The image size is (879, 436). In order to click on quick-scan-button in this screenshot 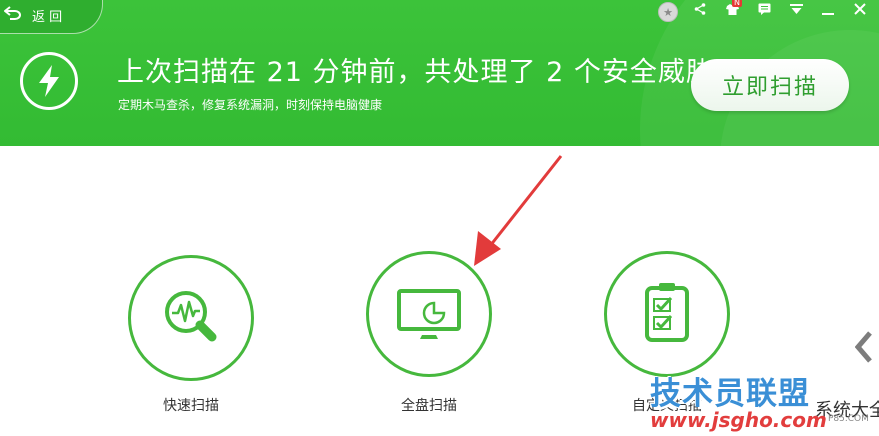, I will do `click(191, 318)`.